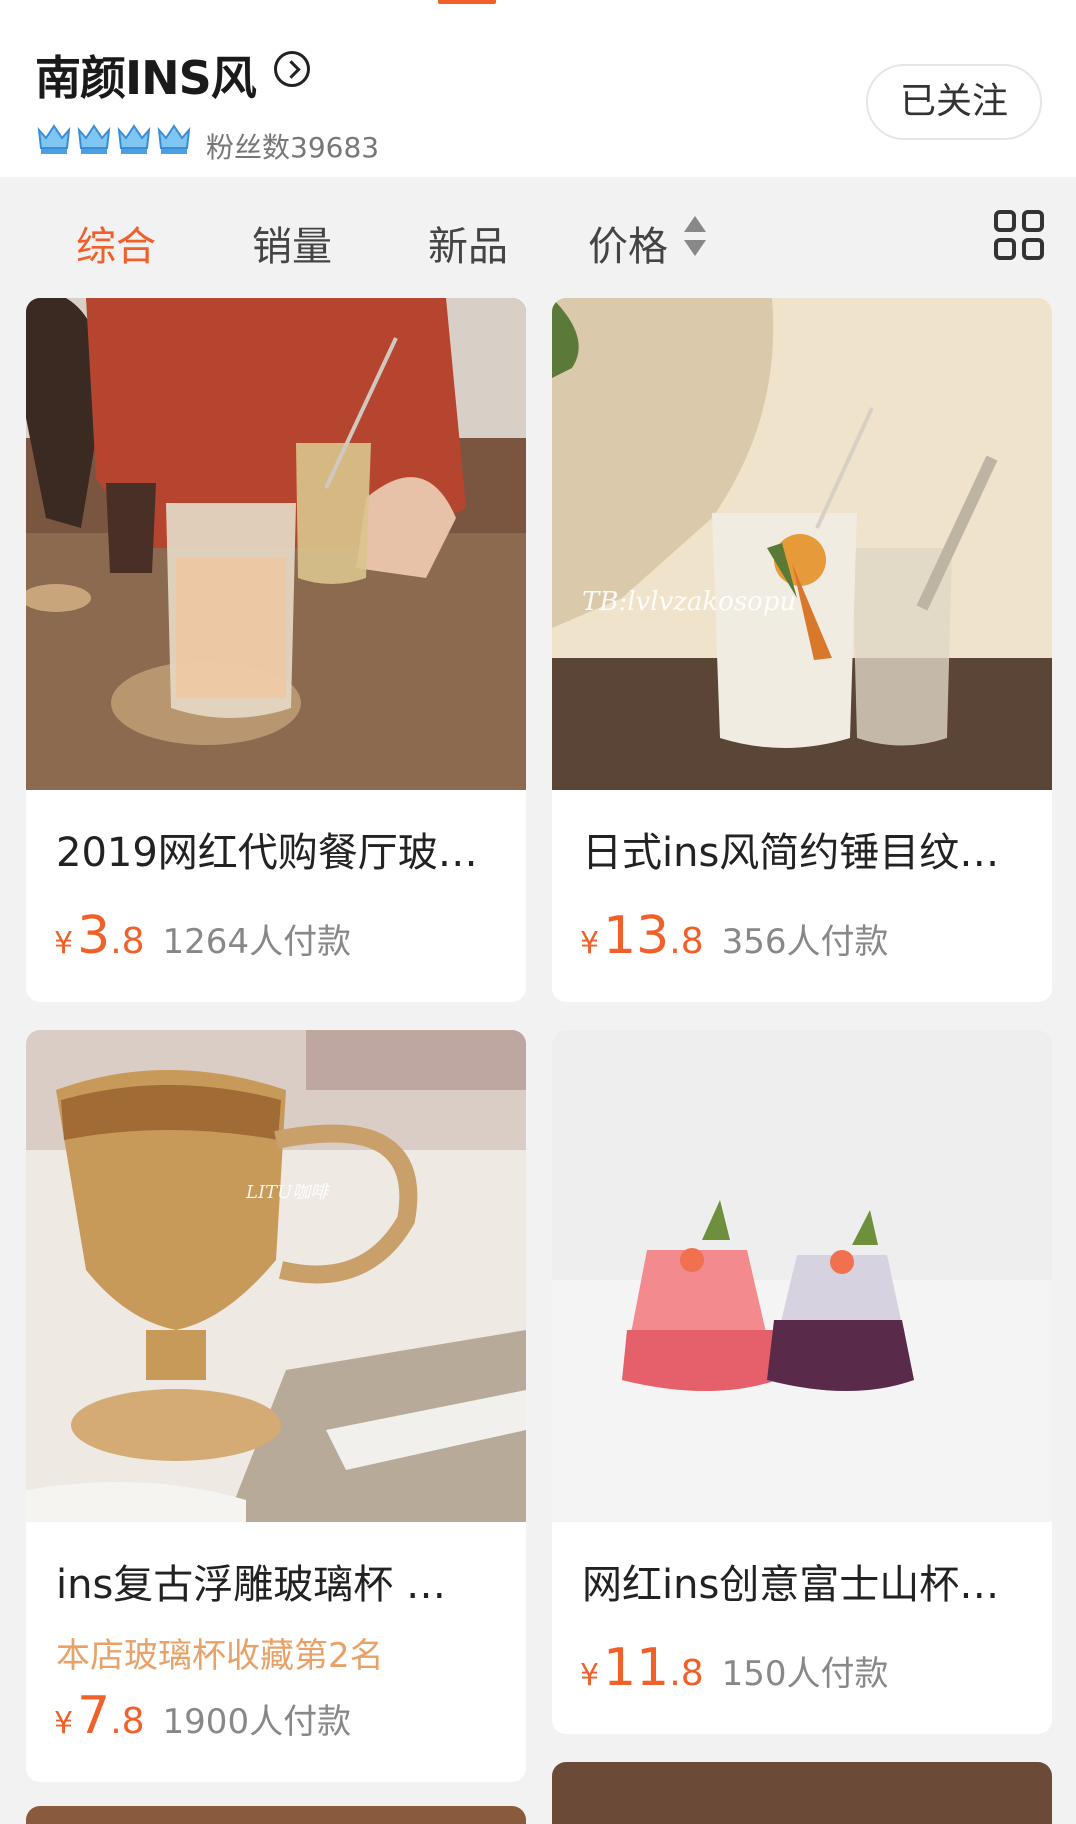 The height and width of the screenshot is (1824, 1076). What do you see at coordinates (636, 936) in the screenshot?
I see `price-integer: 13` at bounding box center [636, 936].